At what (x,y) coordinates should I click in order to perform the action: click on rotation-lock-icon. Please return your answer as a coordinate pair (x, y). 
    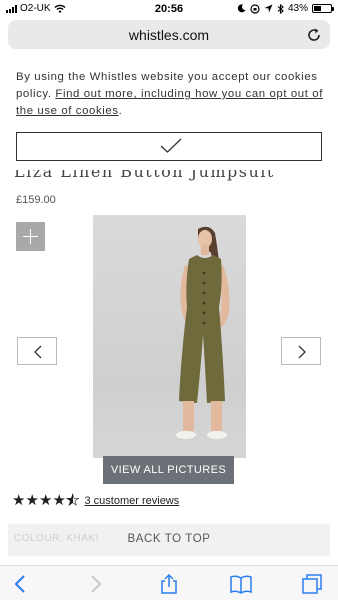
    Looking at the image, I should click on (255, 8).